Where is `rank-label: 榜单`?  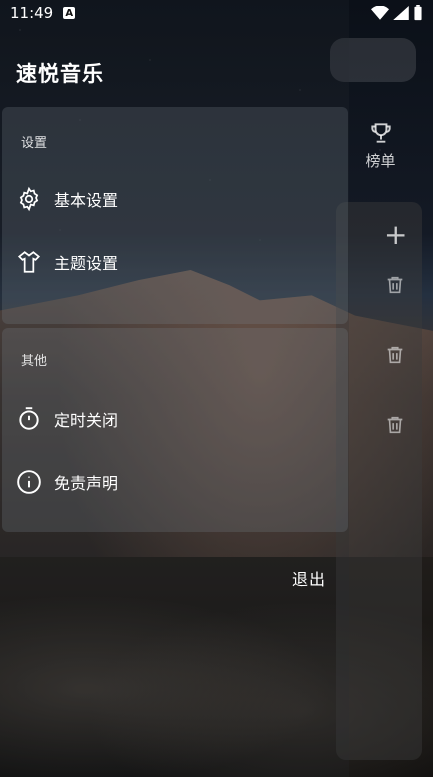
rank-label: 榜单 is located at coordinates (380, 161).